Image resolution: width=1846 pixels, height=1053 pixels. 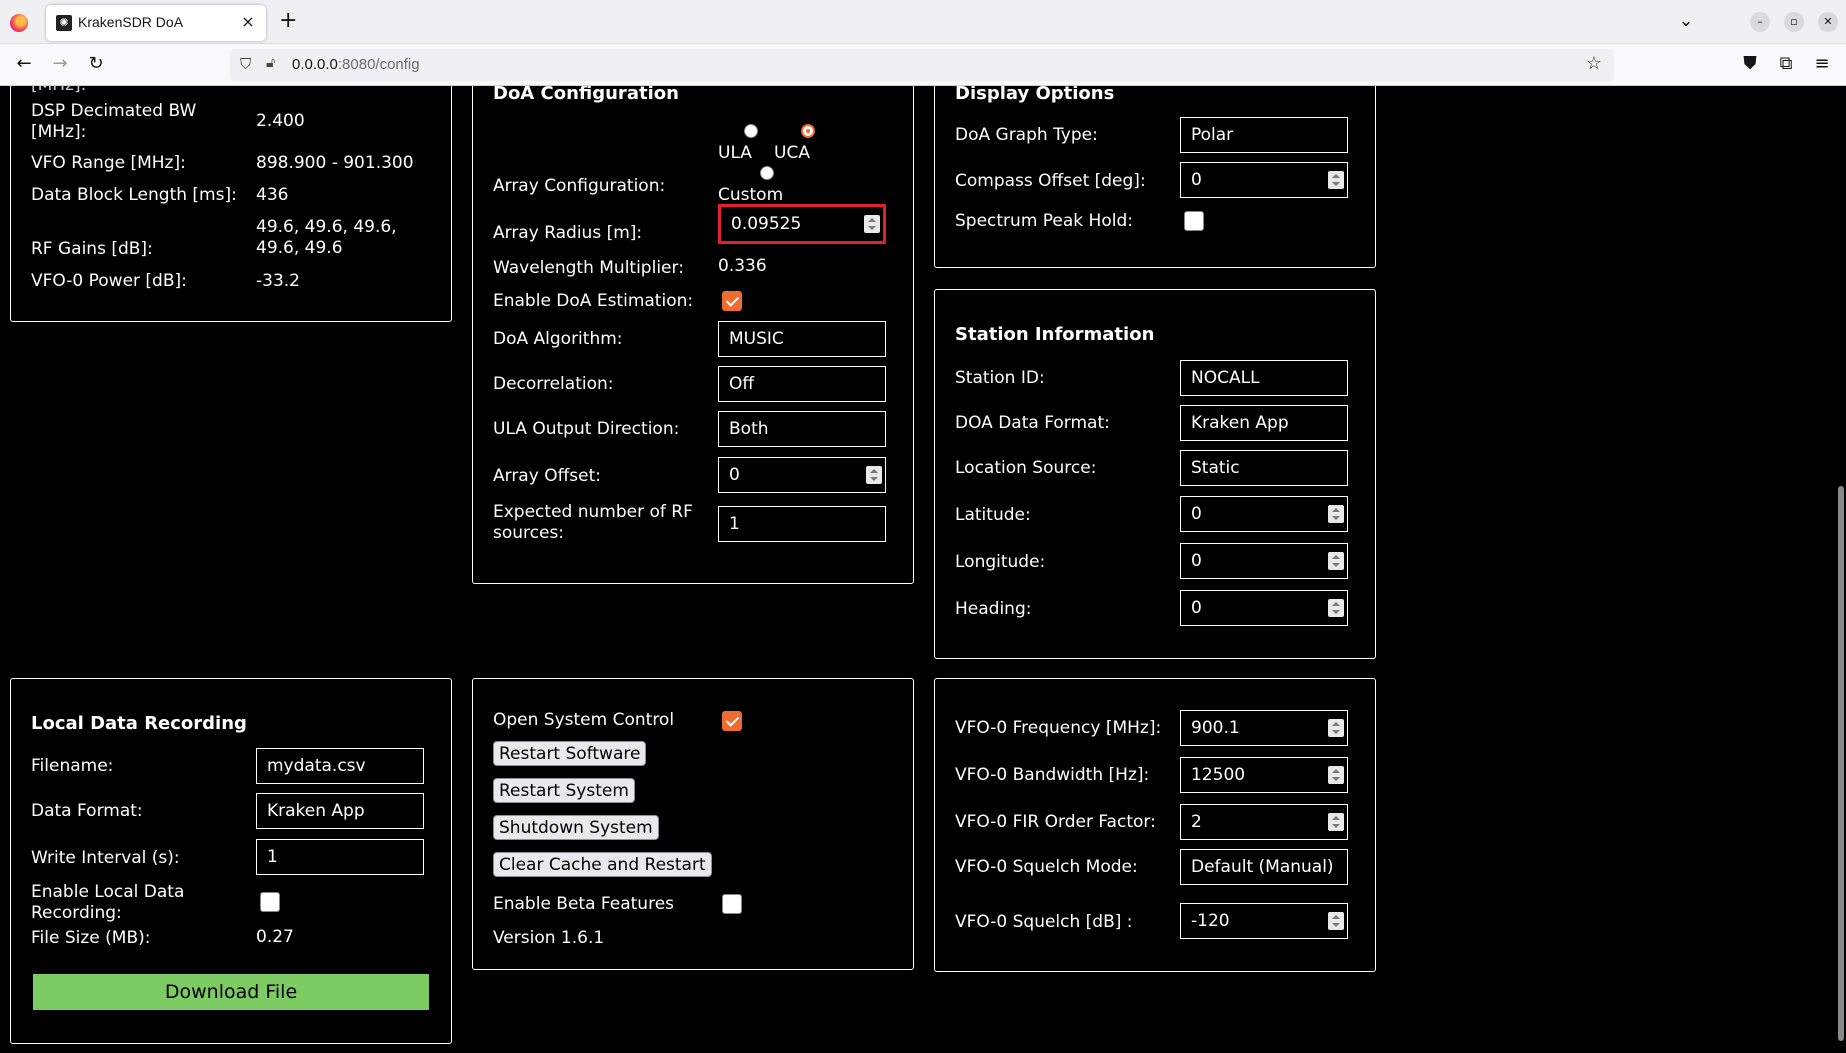 What do you see at coordinates (1264, 135) in the screenshot?
I see `doa-graph-type-select: Polar` at bounding box center [1264, 135].